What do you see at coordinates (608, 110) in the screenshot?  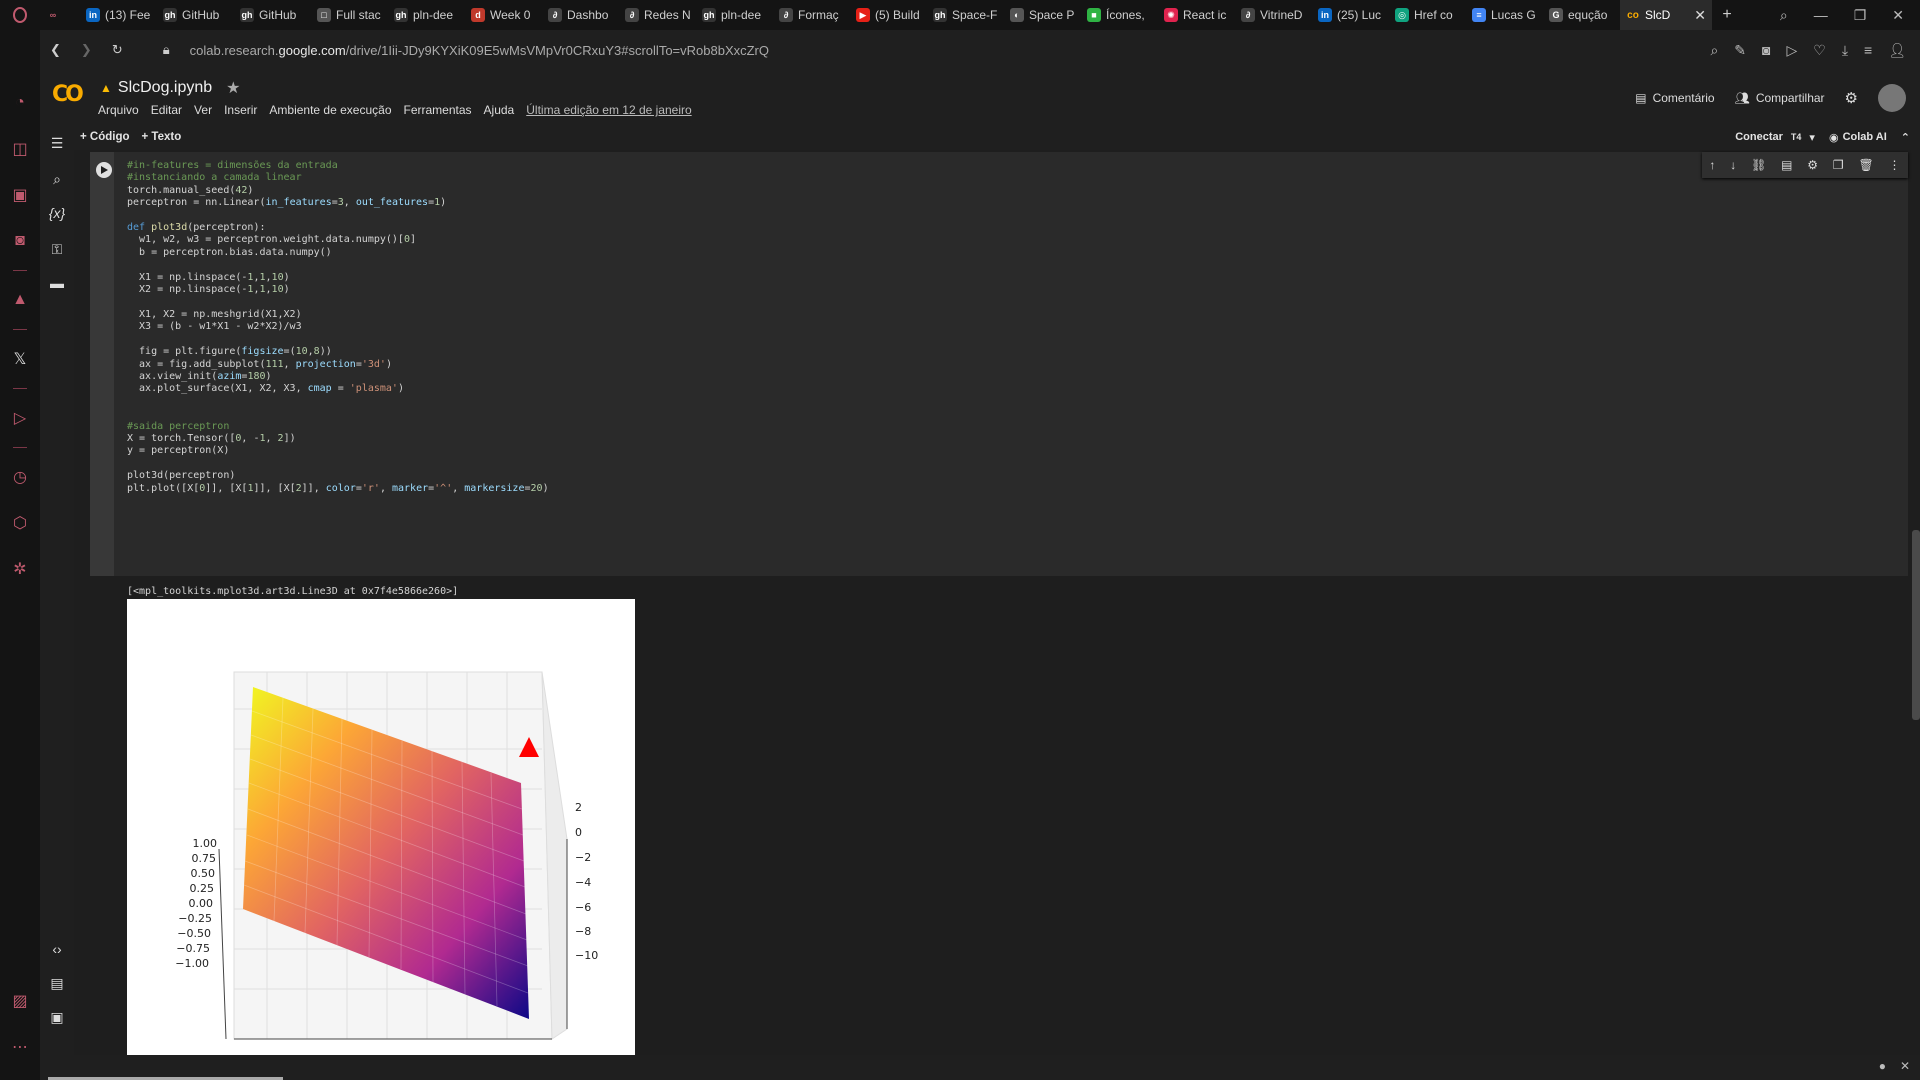 I see `last-edit-link: Última edição em 12 de janeiro` at bounding box center [608, 110].